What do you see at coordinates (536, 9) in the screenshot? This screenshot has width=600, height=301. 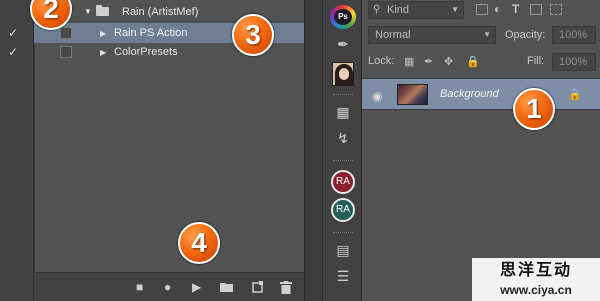 I see `shape-filter-icon` at bounding box center [536, 9].